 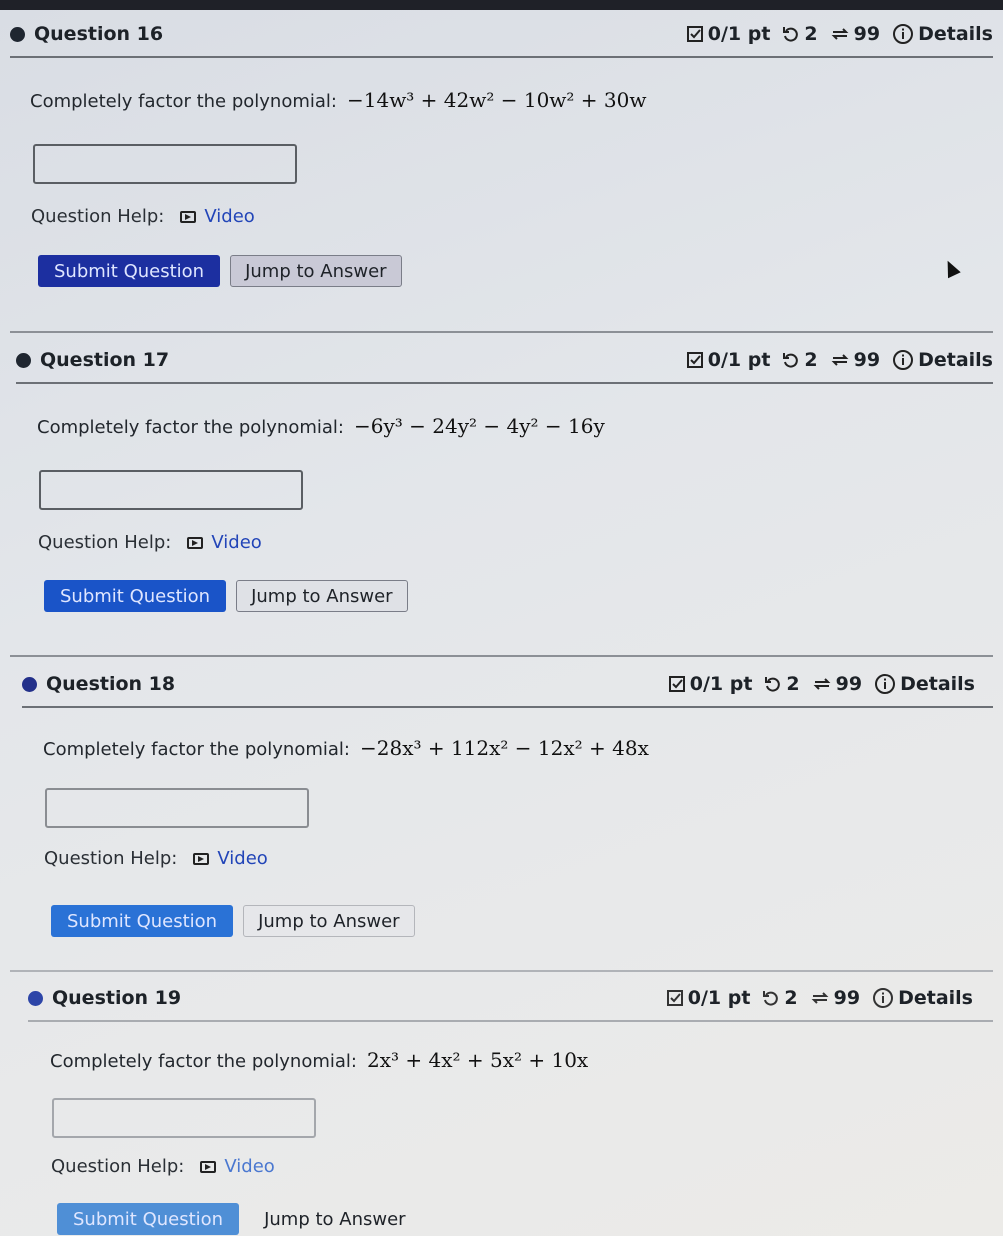 I want to click on question-title: Question 19, so click(x=117, y=998).